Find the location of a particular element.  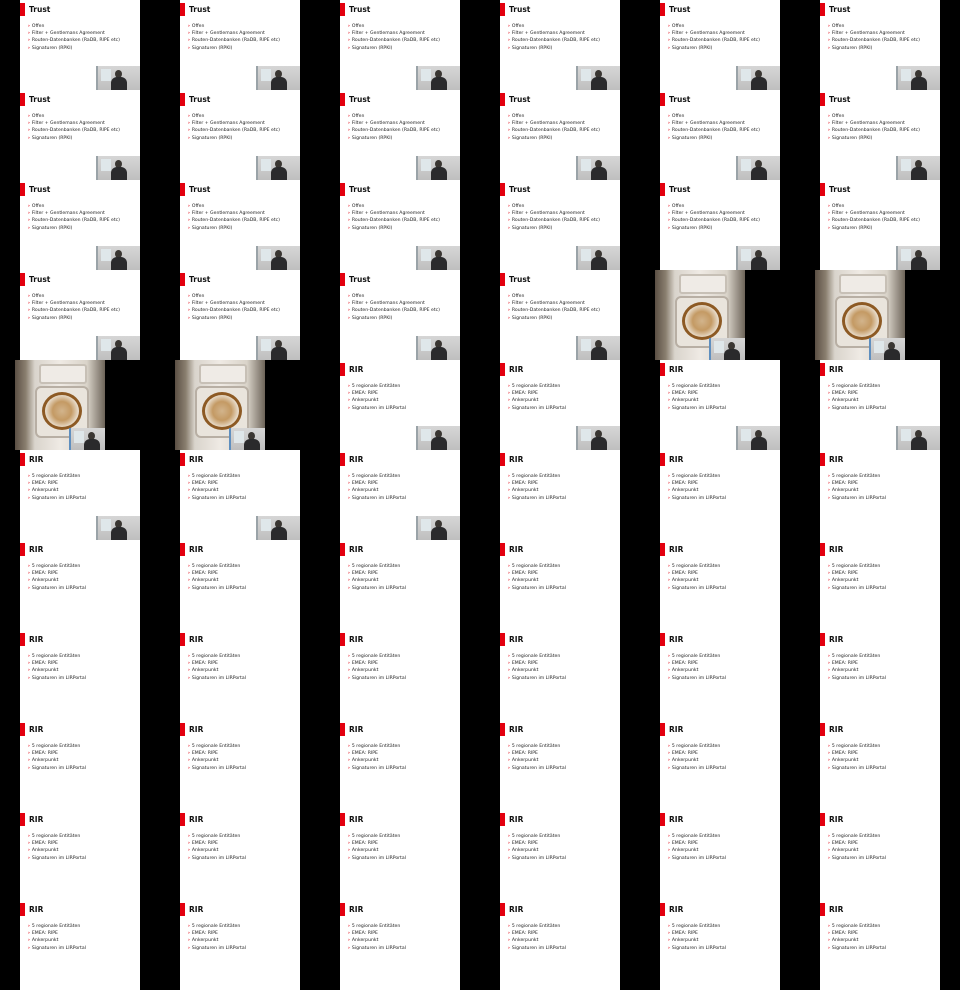

bullet-item: Ankerpunkt is located at coordinates (697, 670).